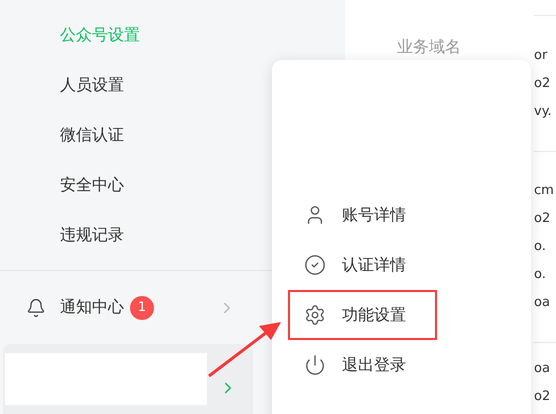 The image size is (556, 414). What do you see at coordinates (362, 315) in the screenshot?
I see `menu-item: 功能设置` at bounding box center [362, 315].